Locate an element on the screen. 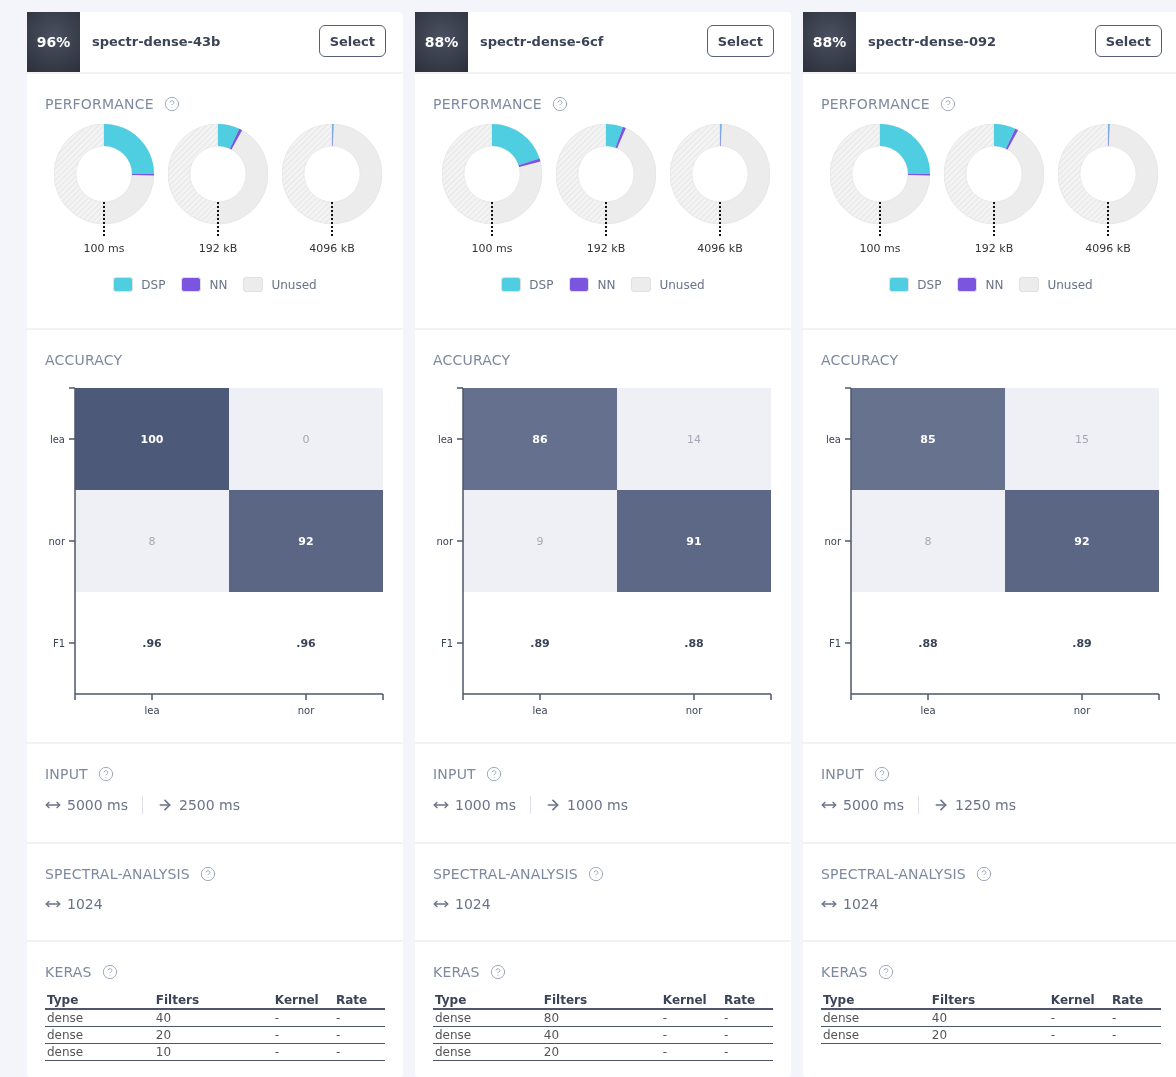  row-label: F1 is located at coordinates (834, 643).